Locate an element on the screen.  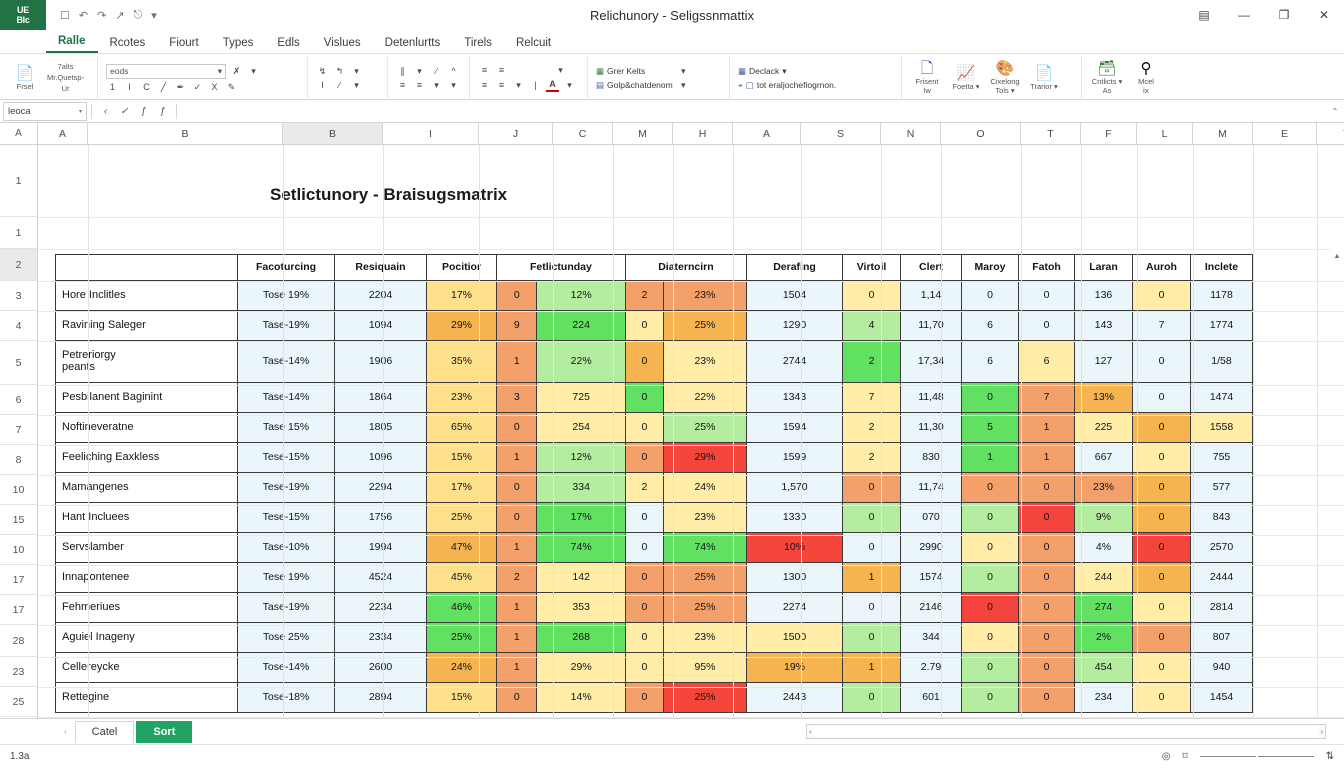
matrix-cell-r8-c8: 0 is located at coordinates (871, 547).